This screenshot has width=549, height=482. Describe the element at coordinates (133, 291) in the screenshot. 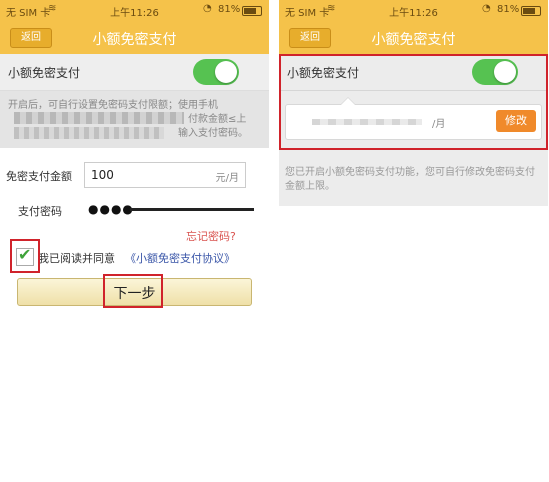

I see `highlight-next-button` at that location.